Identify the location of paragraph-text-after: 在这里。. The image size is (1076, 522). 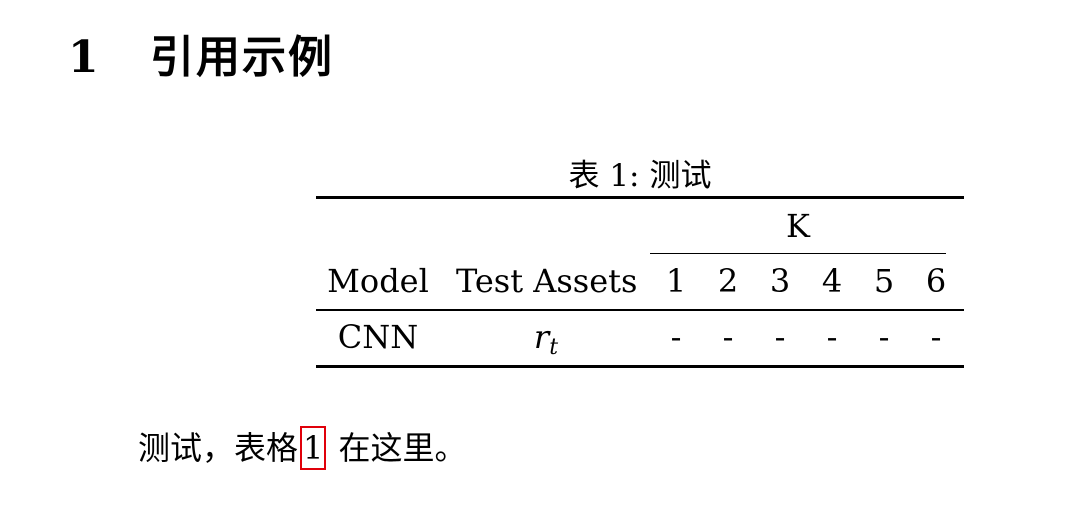
(397, 448).